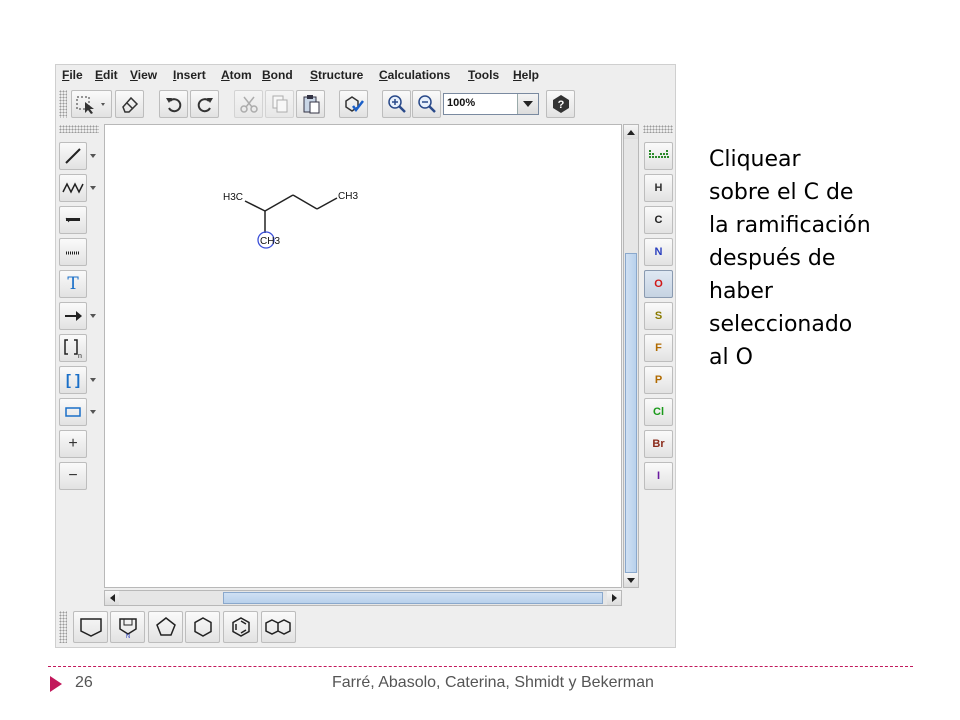  Describe the element at coordinates (127, 627) in the screenshot. I see `template-pyrrole: N` at that location.